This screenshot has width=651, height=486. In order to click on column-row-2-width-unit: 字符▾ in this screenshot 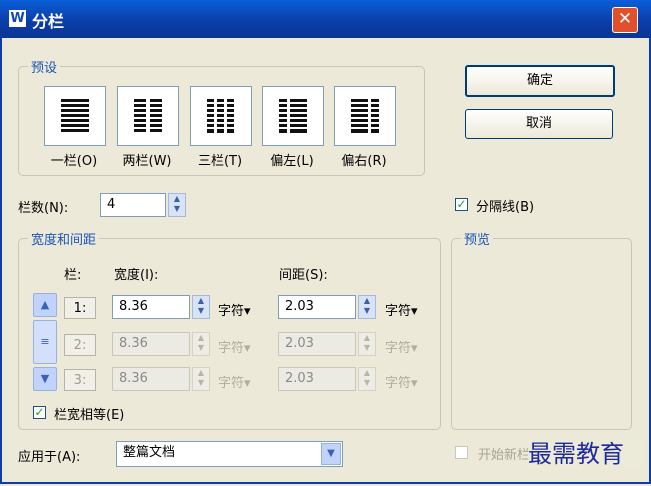, I will do `click(234, 348)`.